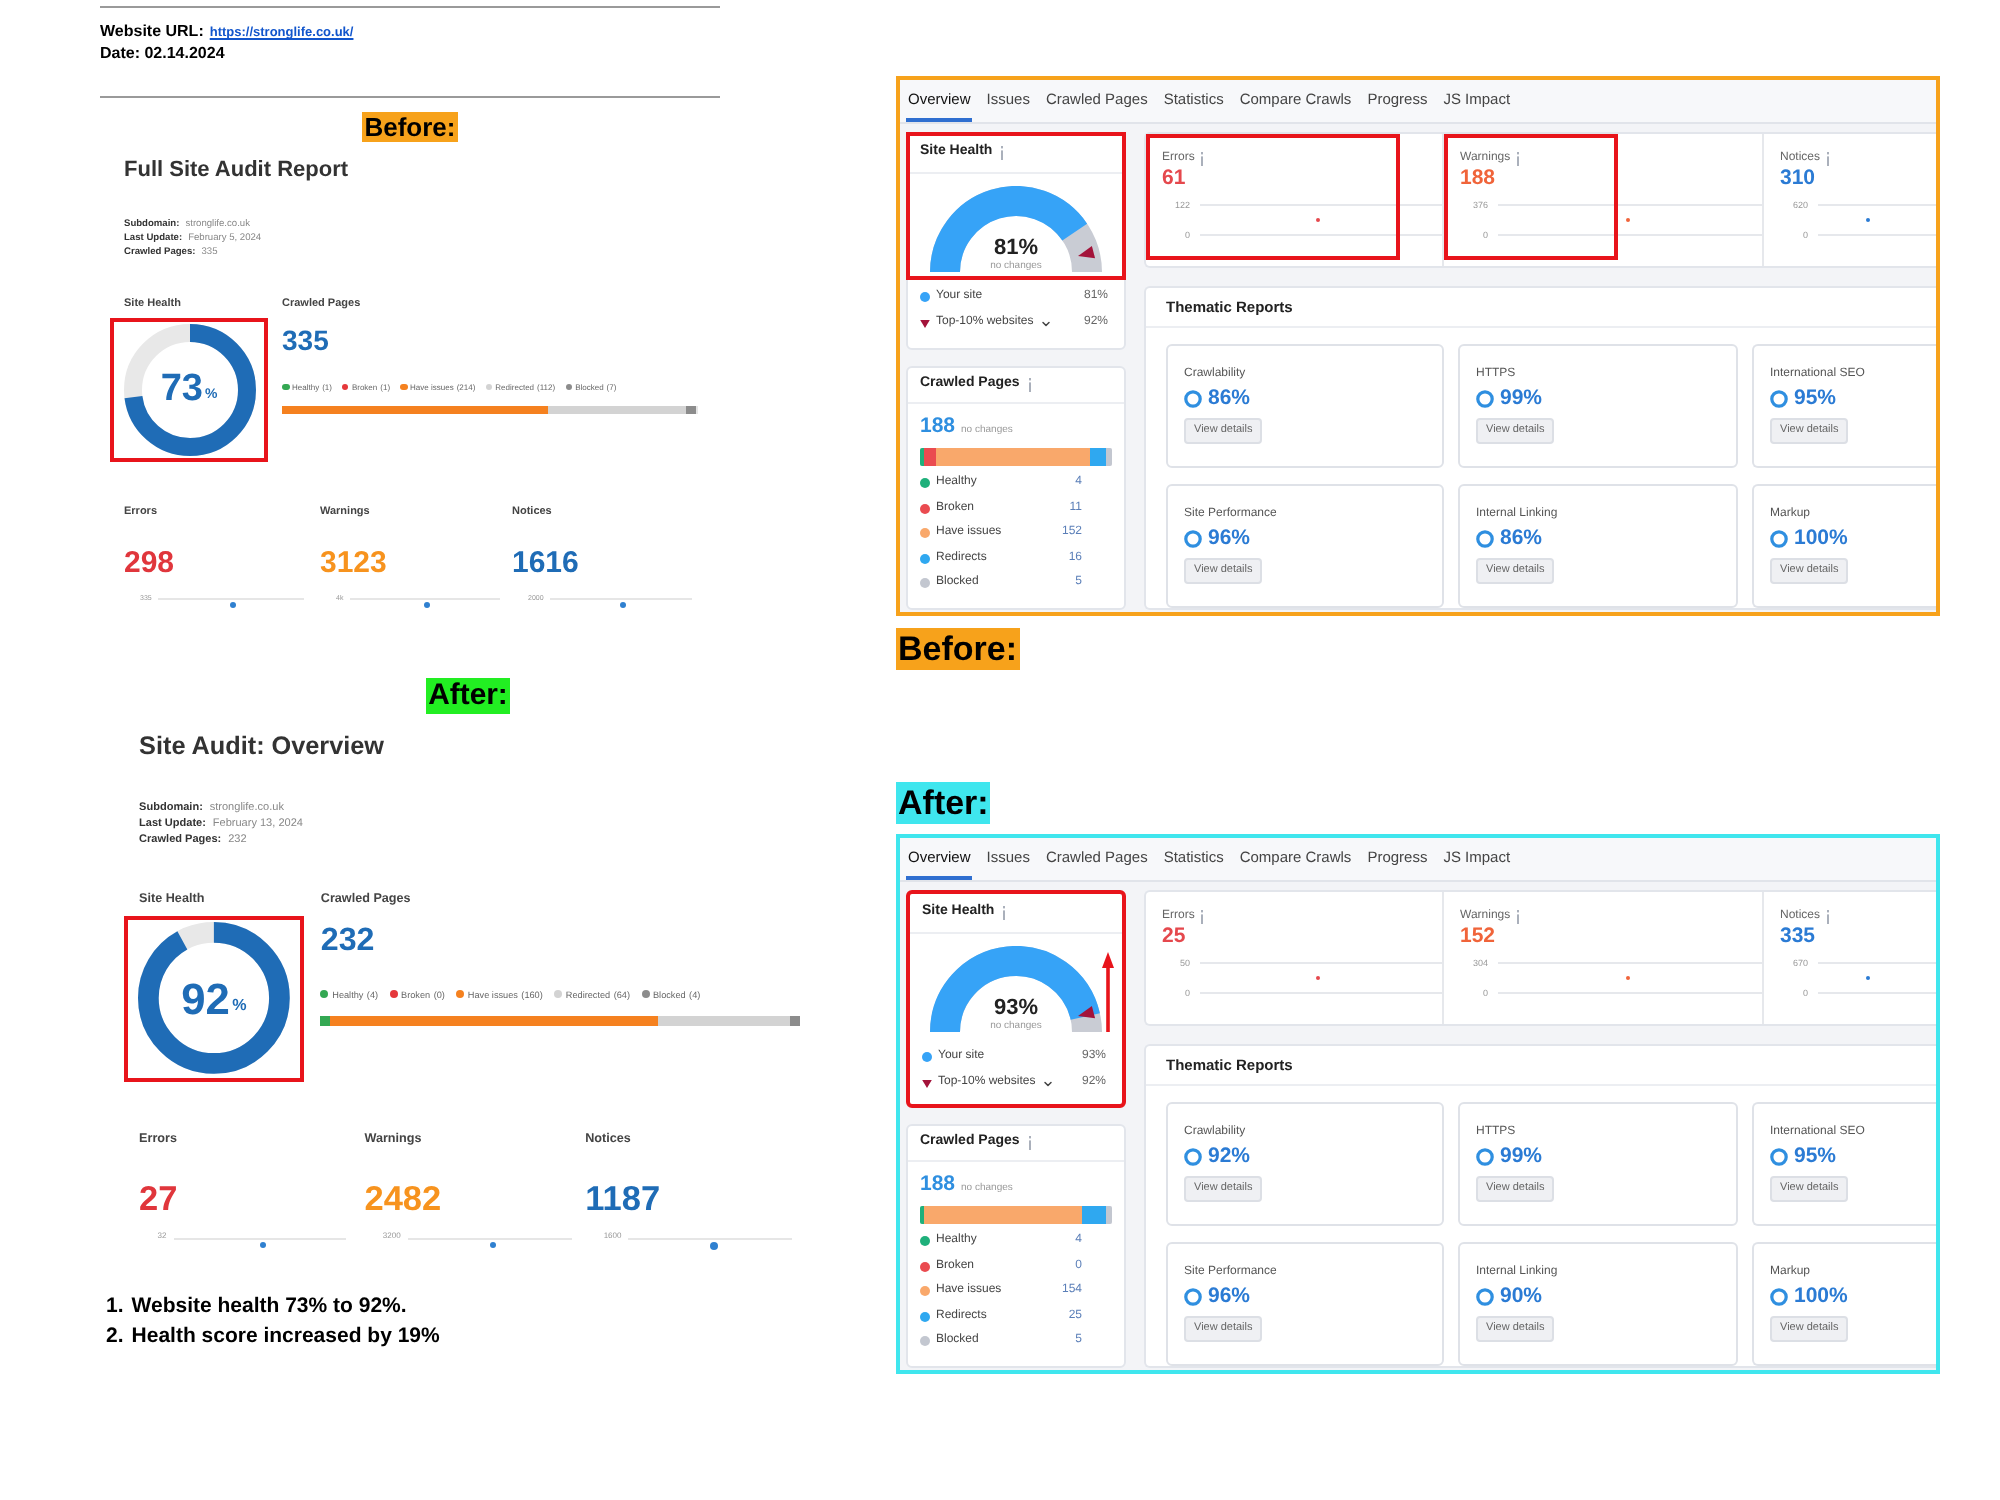 This screenshot has height=1500, width=2000. What do you see at coordinates (1016, 1008) in the screenshot?
I see `health-percent: 93%` at bounding box center [1016, 1008].